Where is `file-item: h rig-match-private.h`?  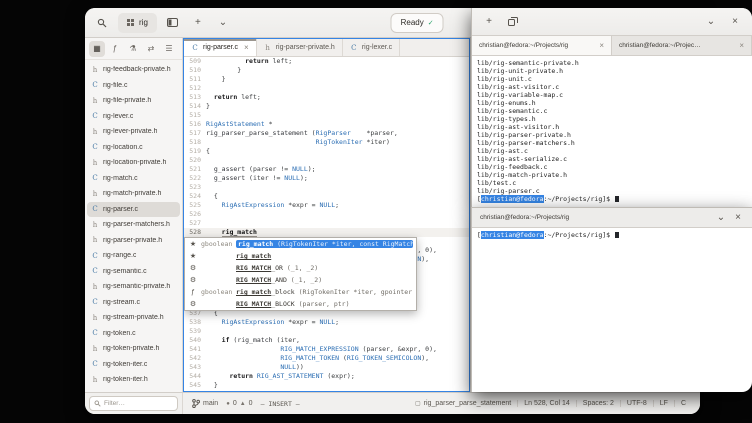 file-item: h rig-match-private.h is located at coordinates (133, 194).